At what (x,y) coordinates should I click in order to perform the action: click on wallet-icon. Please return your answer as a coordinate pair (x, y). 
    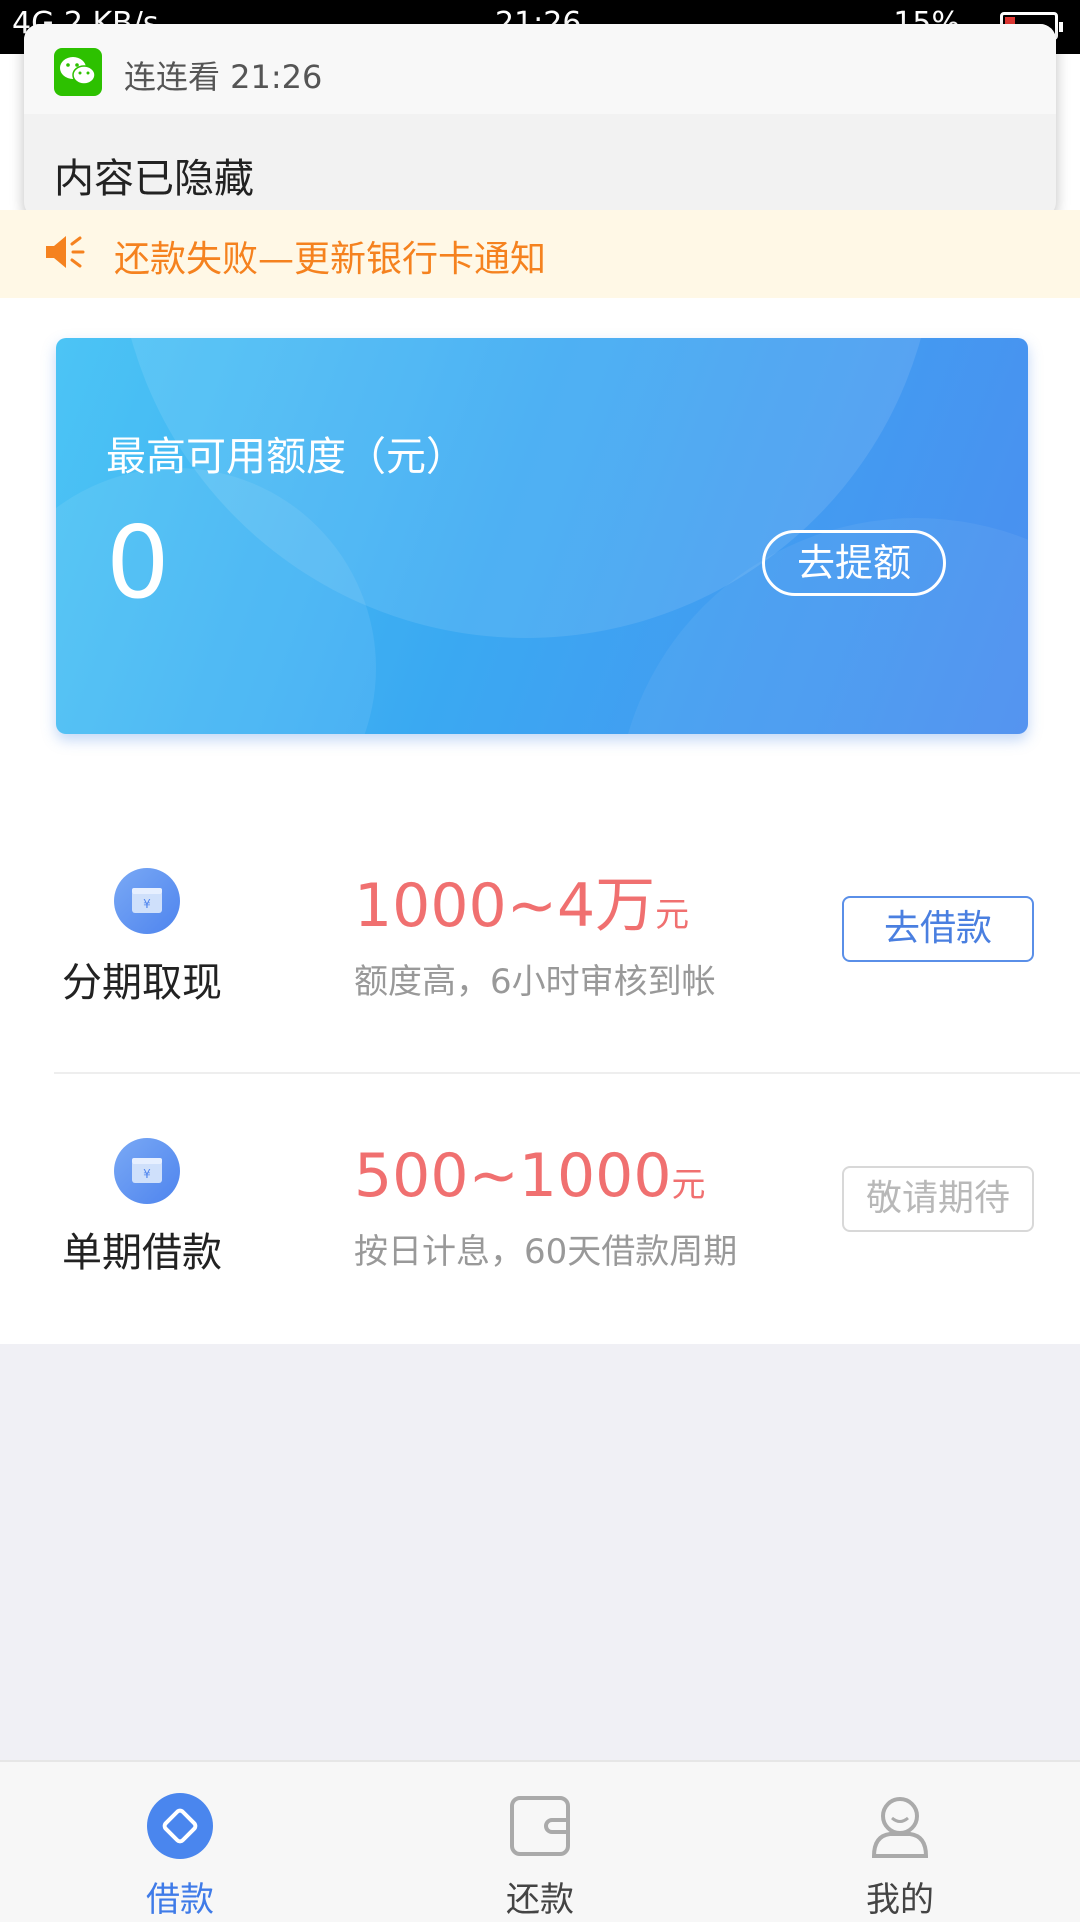
    Looking at the image, I should click on (540, 1826).